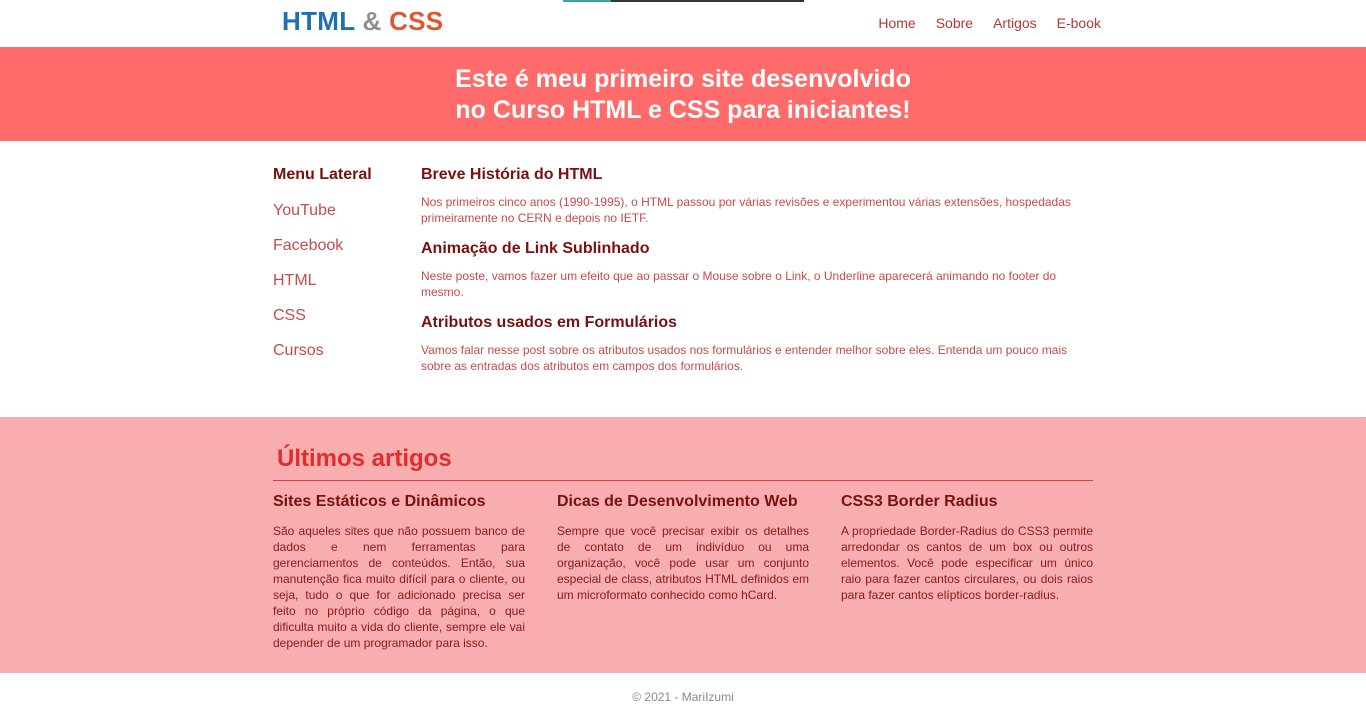 The height and width of the screenshot is (721, 1366). What do you see at coordinates (683, 110) in the screenshot?
I see `banner-line-2: no Curso HTML e CSS para iniciantes!` at bounding box center [683, 110].